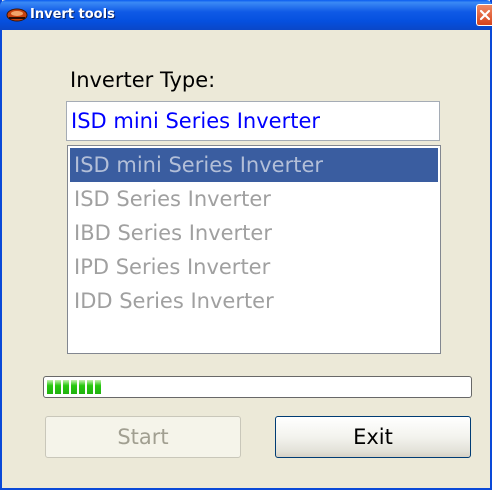 The image size is (492, 490). I want to click on title-bar: Invert tools, so click(246, 15).